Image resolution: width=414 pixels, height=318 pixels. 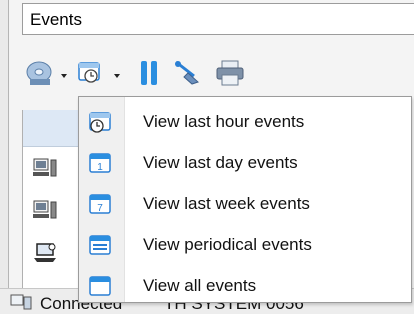 I want to click on calendar-all-icon, so click(x=100, y=288).